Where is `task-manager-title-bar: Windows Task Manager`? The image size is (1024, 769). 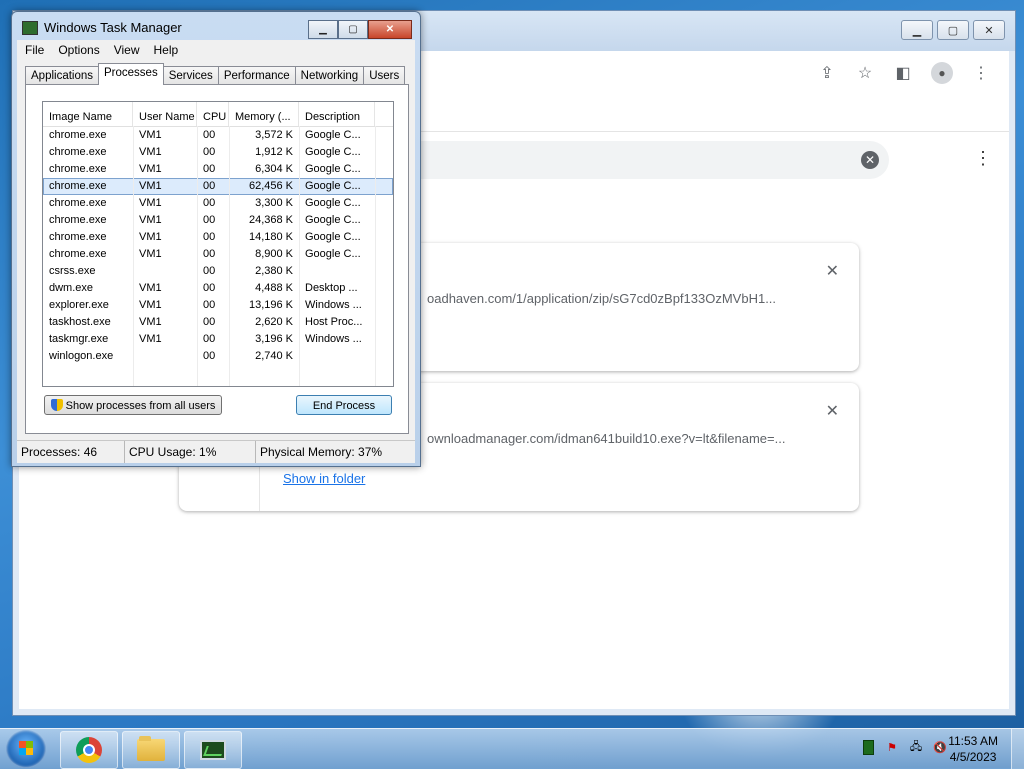
task-manager-title-bar: Windows Task Manager is located at coordinates (102, 27).